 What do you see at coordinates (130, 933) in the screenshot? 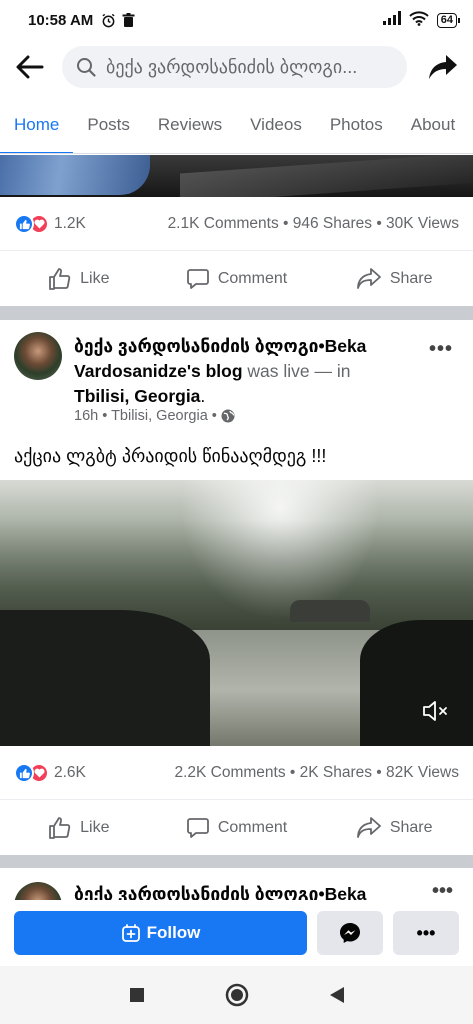
I see `follow-plus-icon` at bounding box center [130, 933].